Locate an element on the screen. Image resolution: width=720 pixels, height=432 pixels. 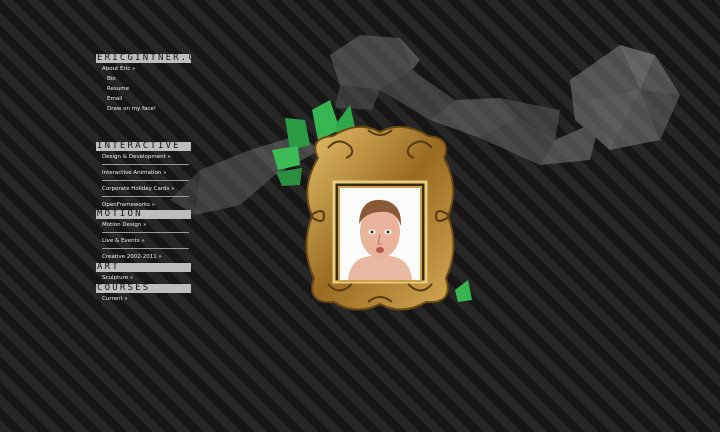
nav-email: Email is located at coordinates (143, 99).